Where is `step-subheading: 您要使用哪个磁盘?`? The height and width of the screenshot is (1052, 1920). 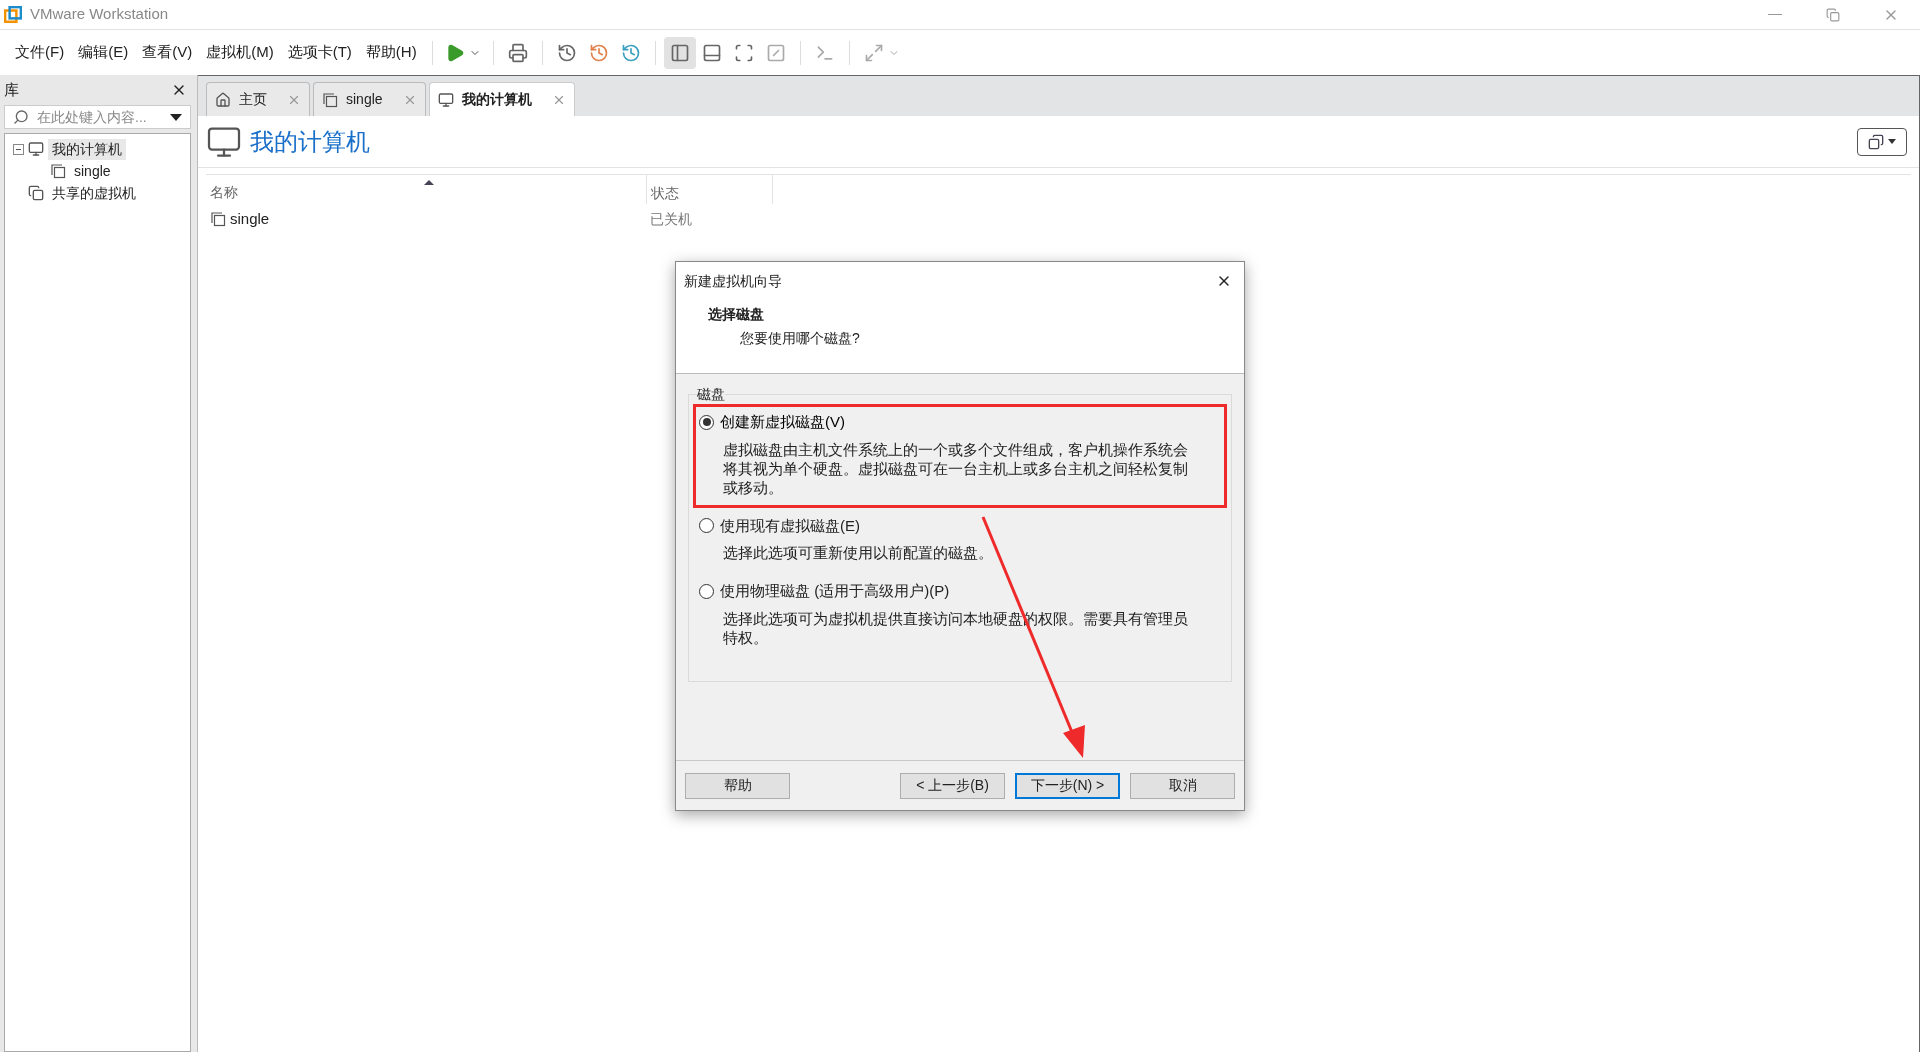 step-subheading: 您要使用哪个磁盘? is located at coordinates (800, 338).